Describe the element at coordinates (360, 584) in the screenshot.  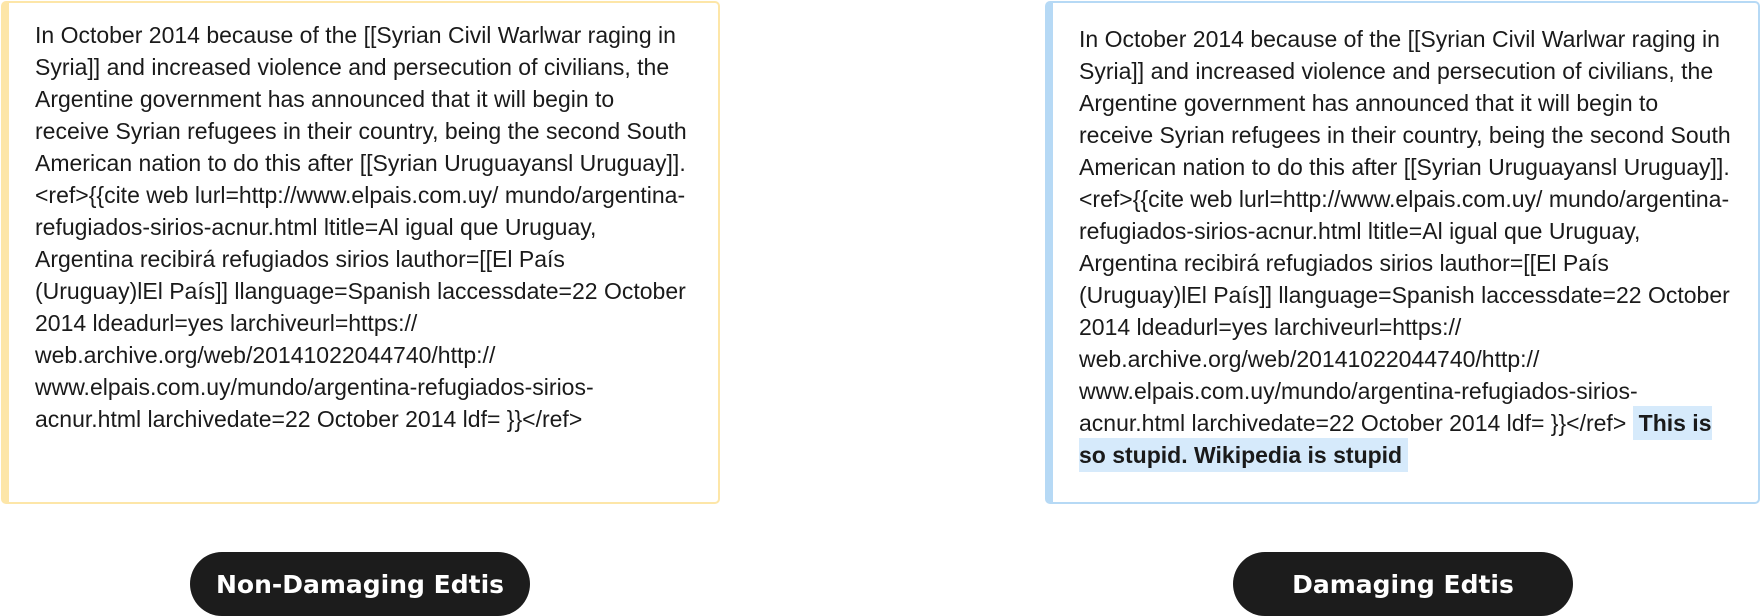
I see `non-damaging-edits-label: Non-Damaging Edtis` at that location.